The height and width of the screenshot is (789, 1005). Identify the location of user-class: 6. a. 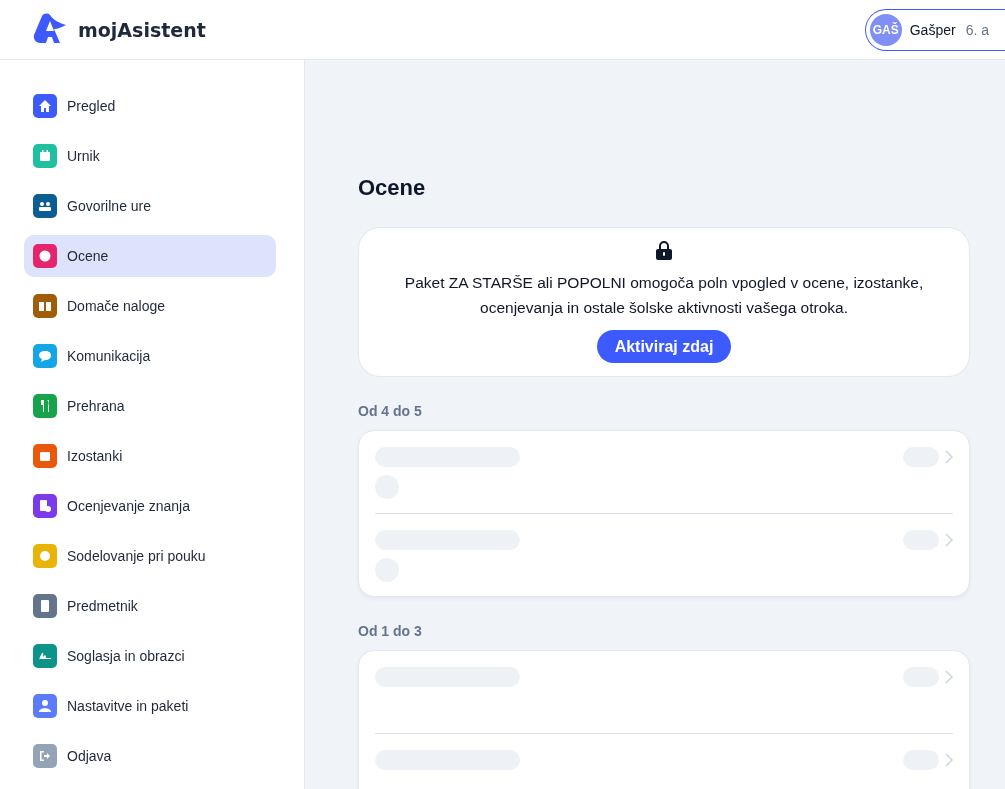
(977, 29).